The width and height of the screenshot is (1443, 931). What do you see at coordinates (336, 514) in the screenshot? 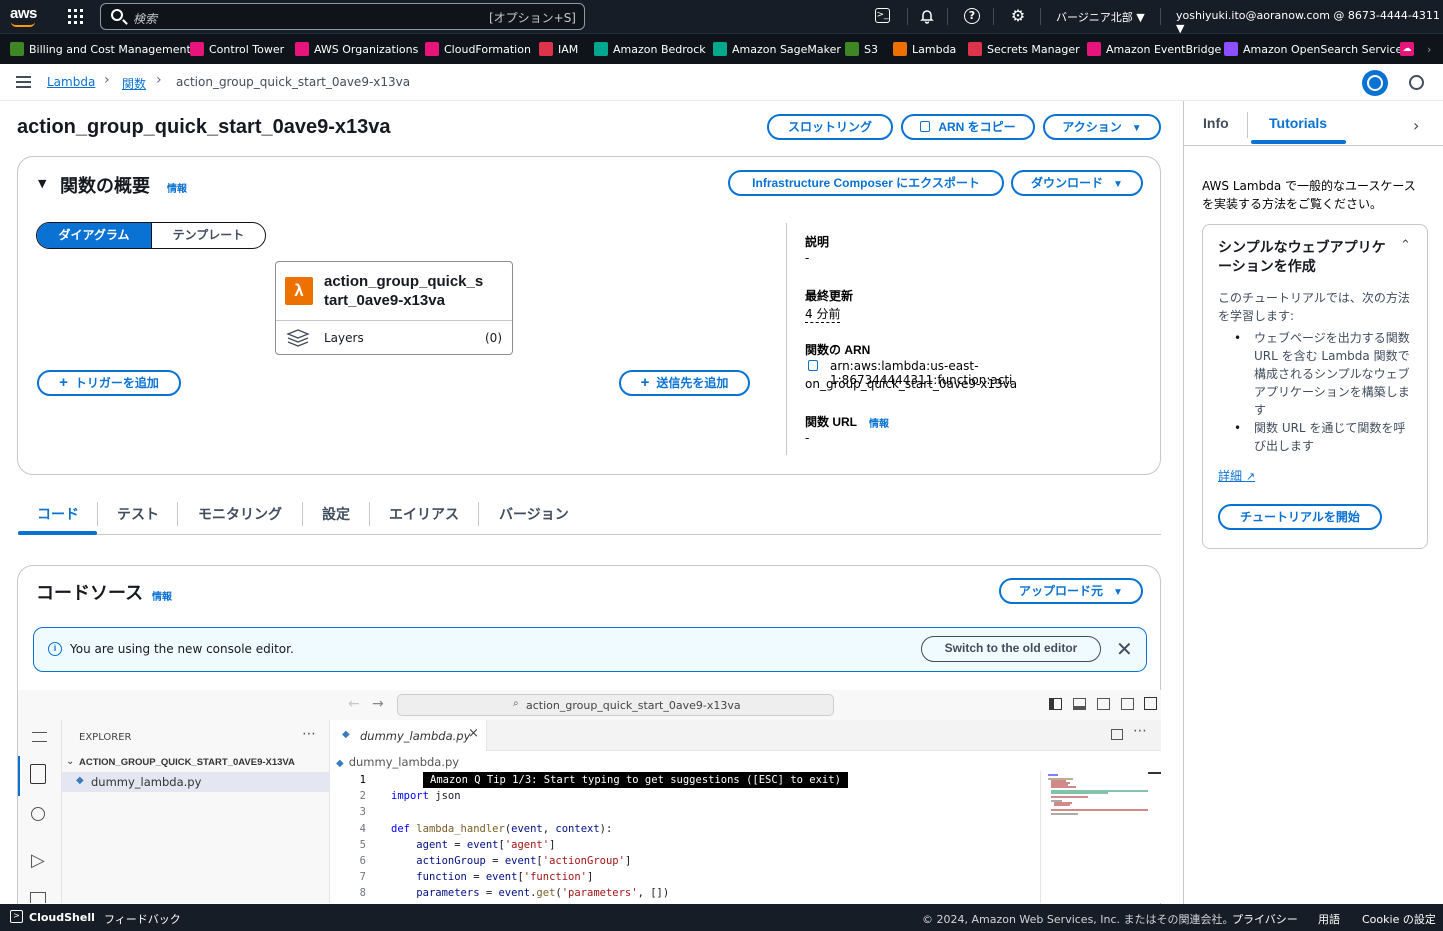
I see `tab-3: 設定` at bounding box center [336, 514].